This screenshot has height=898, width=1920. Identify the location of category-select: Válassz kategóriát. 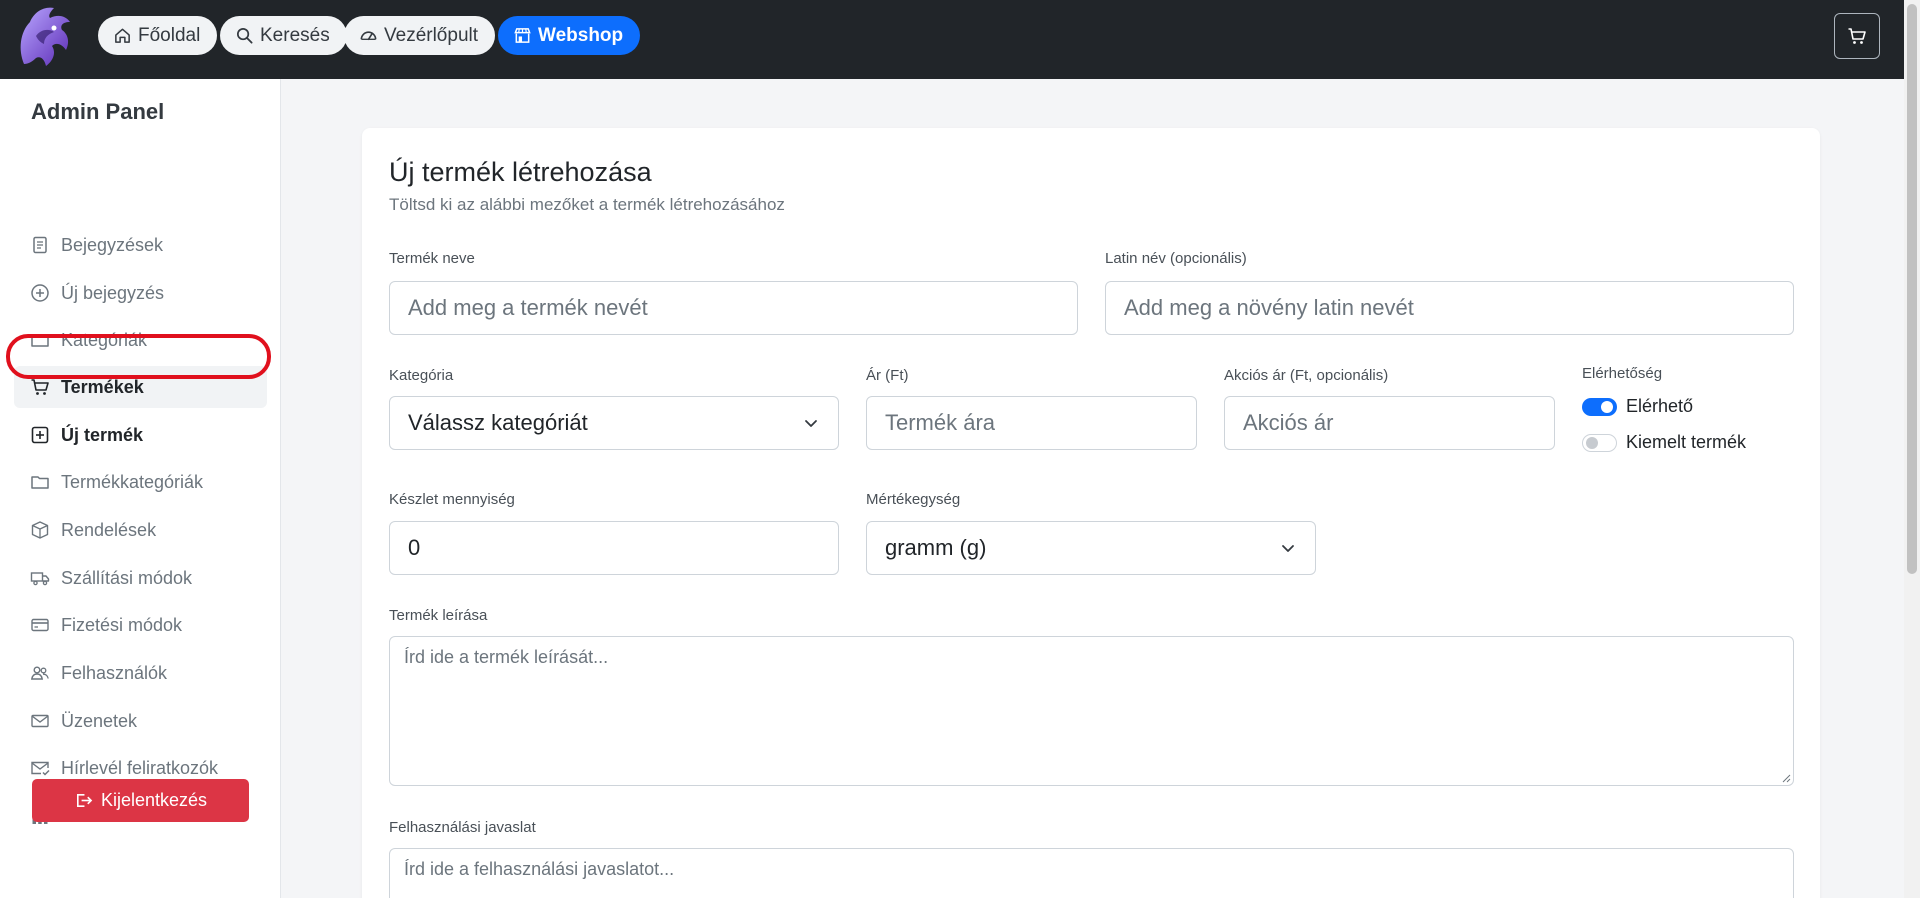
(614, 423).